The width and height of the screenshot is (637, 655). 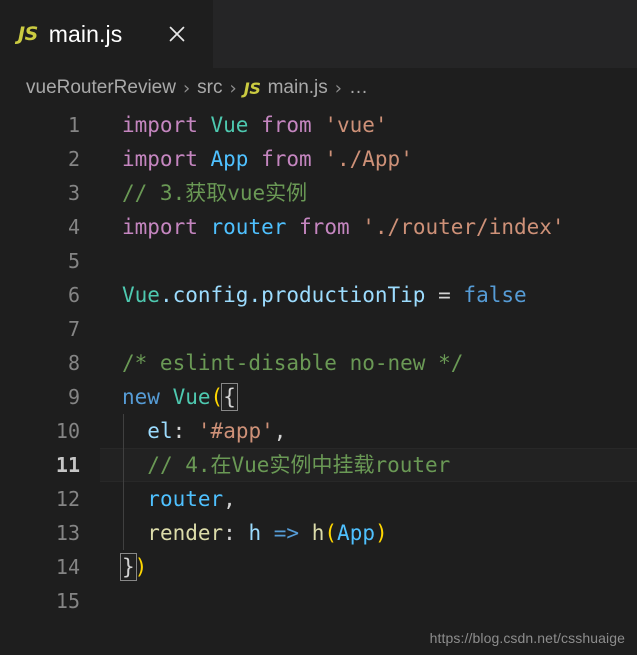 I want to click on code-line: 8 /* eslint-disable no-new */, so click(x=318, y=363).